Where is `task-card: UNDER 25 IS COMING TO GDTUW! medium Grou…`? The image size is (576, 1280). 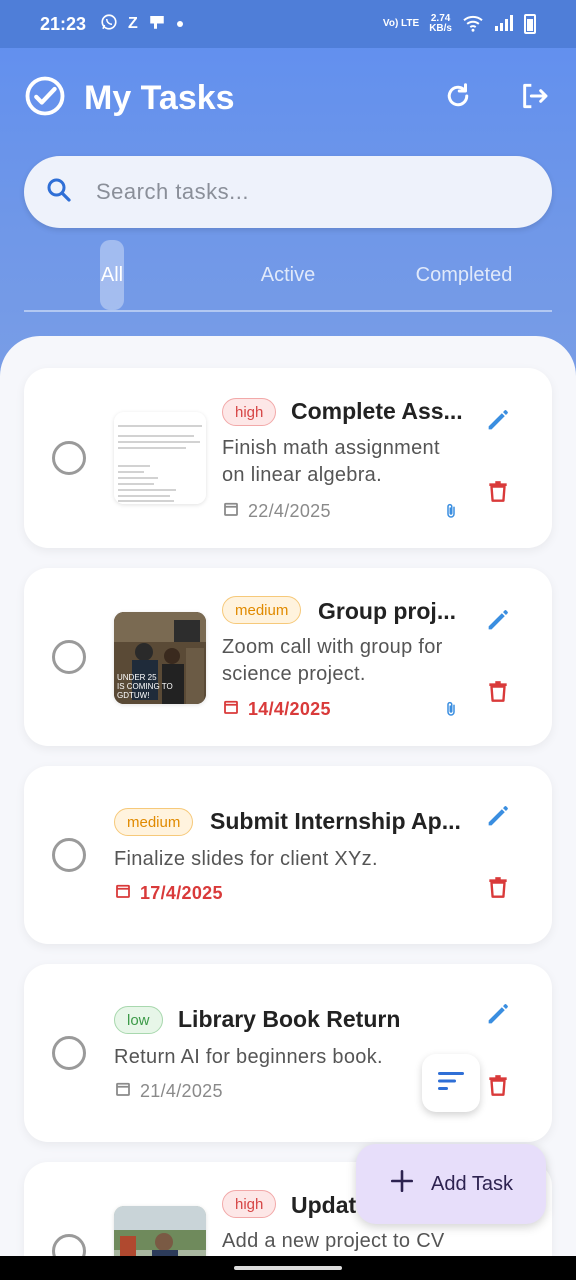 task-card: UNDER 25 IS COMING TO GDTUW! medium Grou… is located at coordinates (288, 657).